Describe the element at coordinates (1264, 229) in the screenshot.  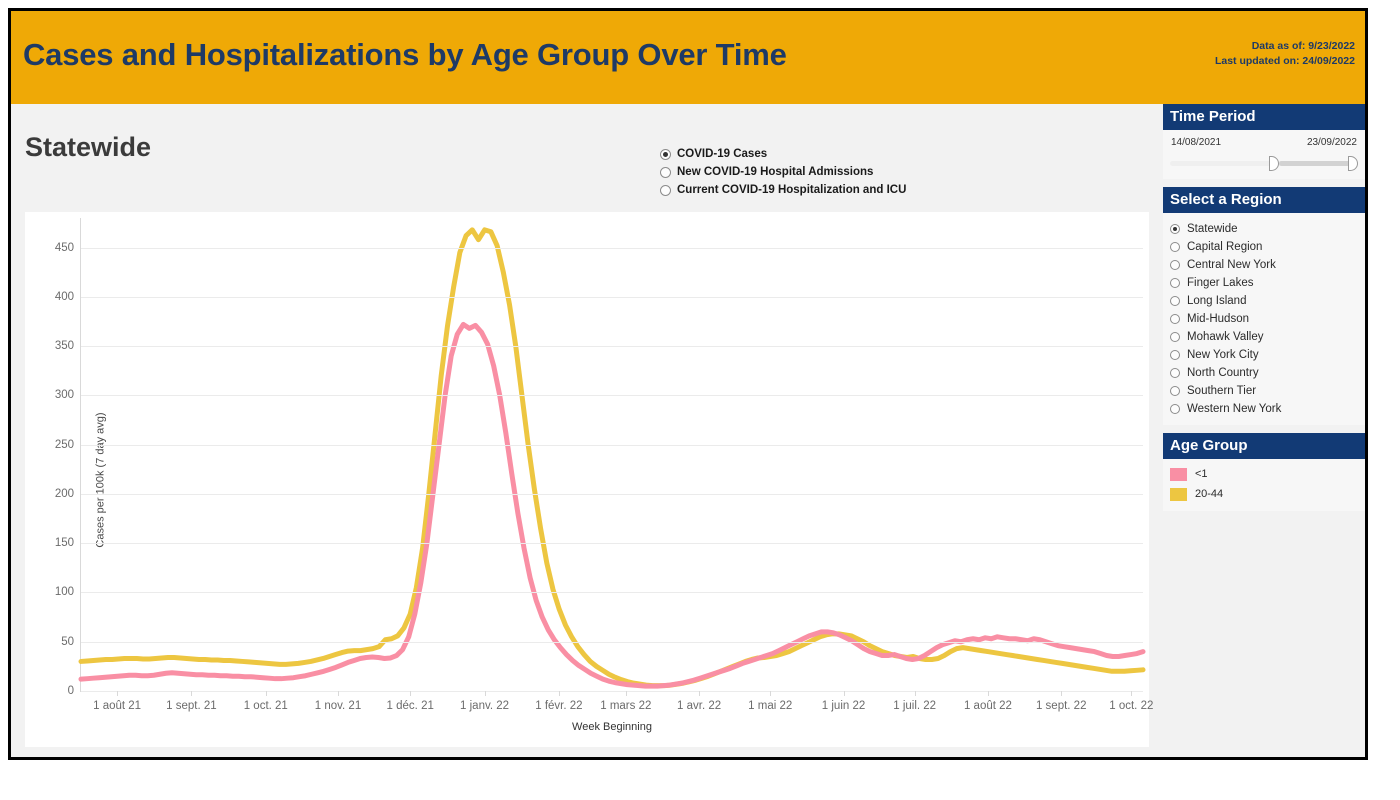
I see `region-option-statewide: Statewide` at that location.